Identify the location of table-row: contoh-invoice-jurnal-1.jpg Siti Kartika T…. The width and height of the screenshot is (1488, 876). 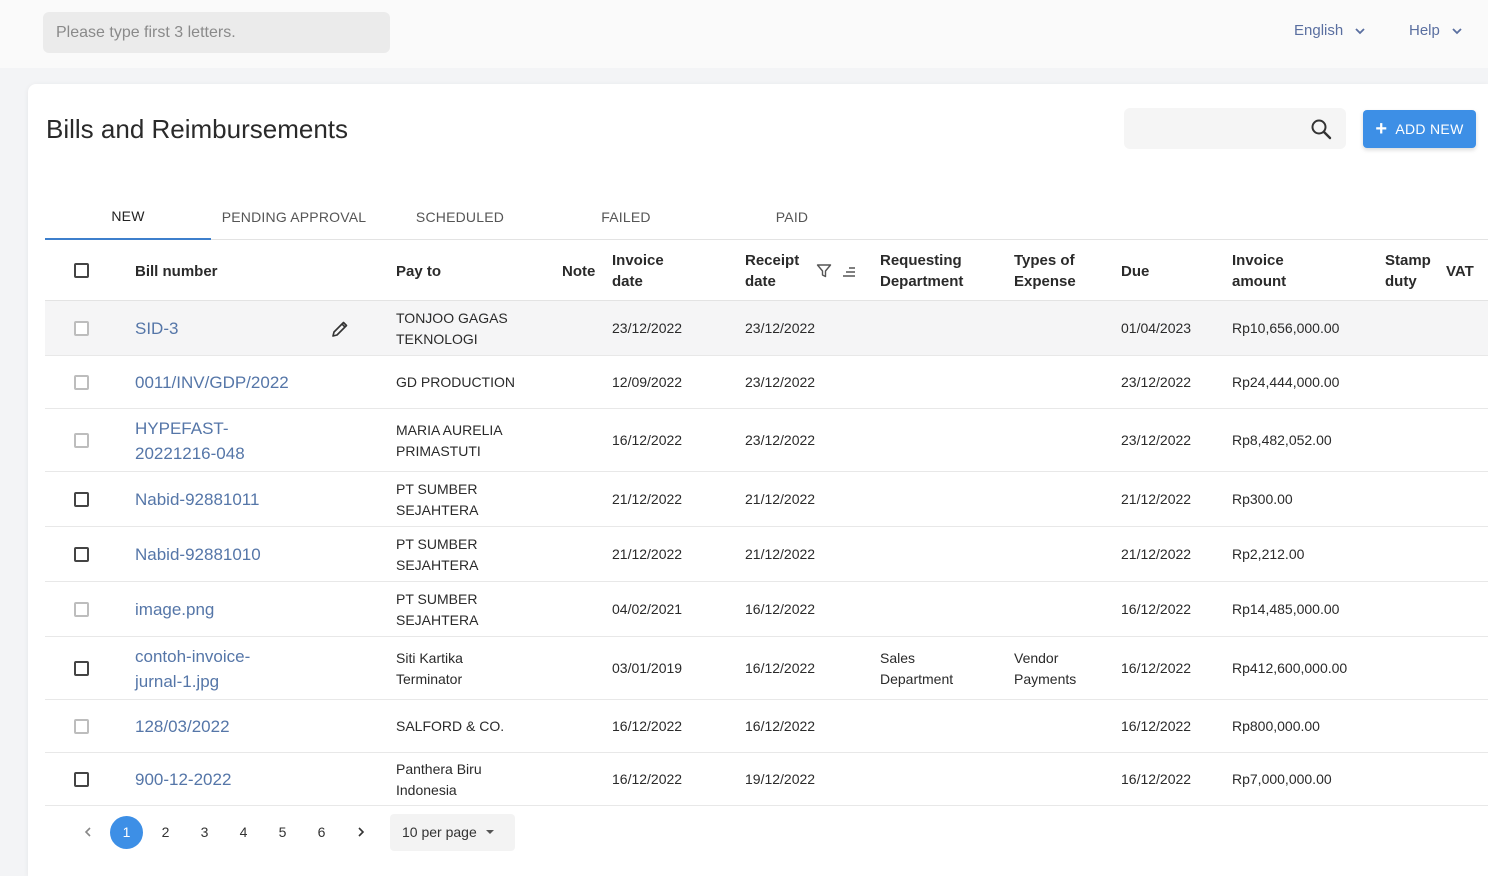
(766, 668).